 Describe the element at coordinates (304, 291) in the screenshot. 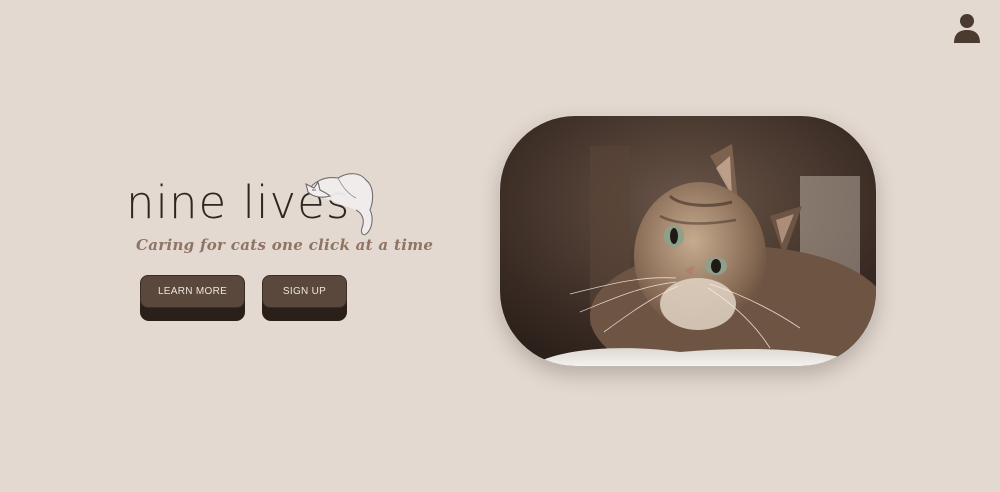

I see `sign-up-label: SIGN UP` at that location.